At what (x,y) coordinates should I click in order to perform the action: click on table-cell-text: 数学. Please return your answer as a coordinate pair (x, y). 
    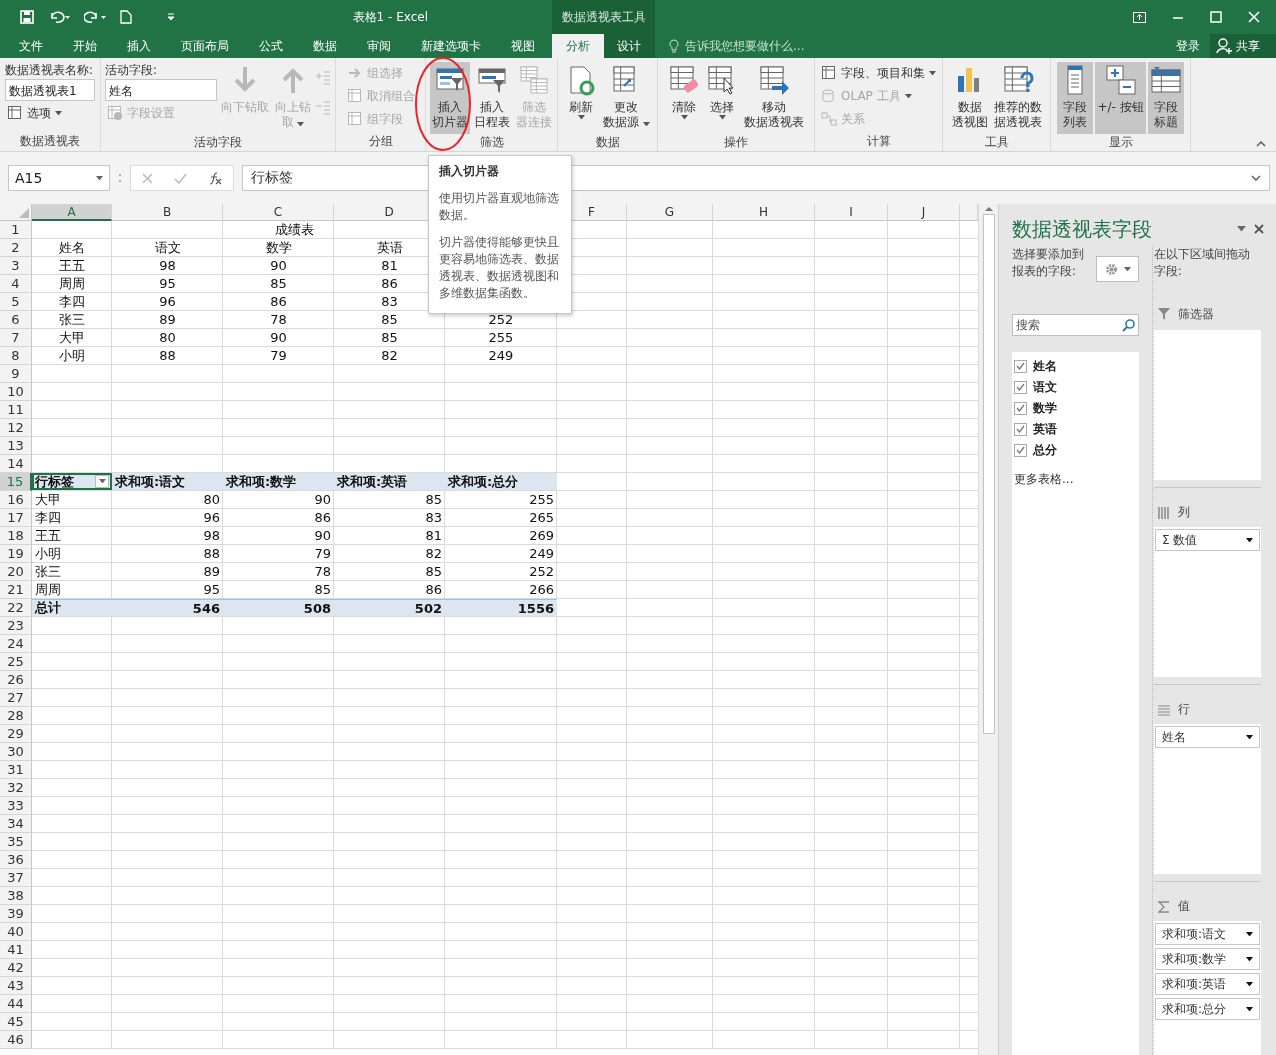
    Looking at the image, I should click on (278, 247).